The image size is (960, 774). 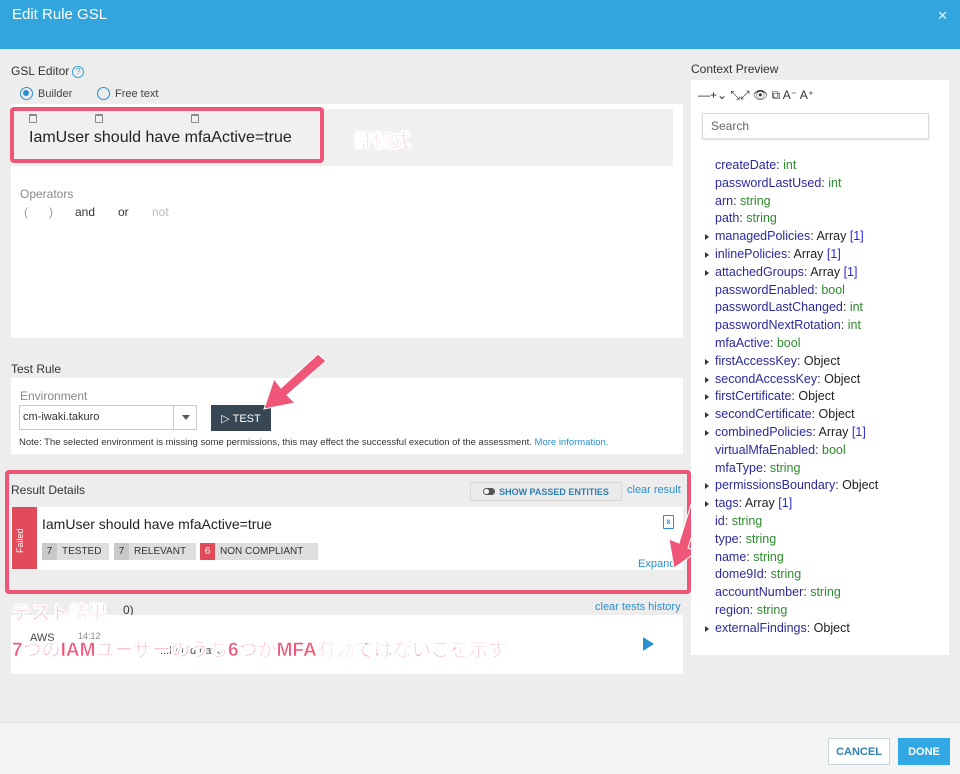 I want to click on context-search-input: Search, so click(x=815, y=126).